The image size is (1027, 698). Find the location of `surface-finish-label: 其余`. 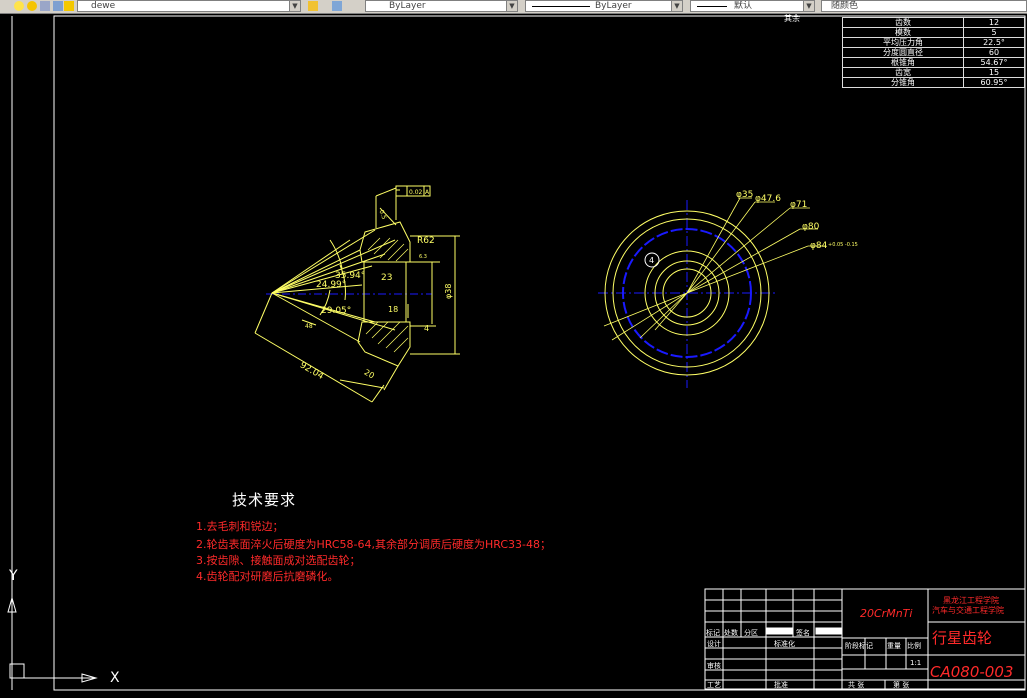

surface-finish-label: 其余 is located at coordinates (792, 18).